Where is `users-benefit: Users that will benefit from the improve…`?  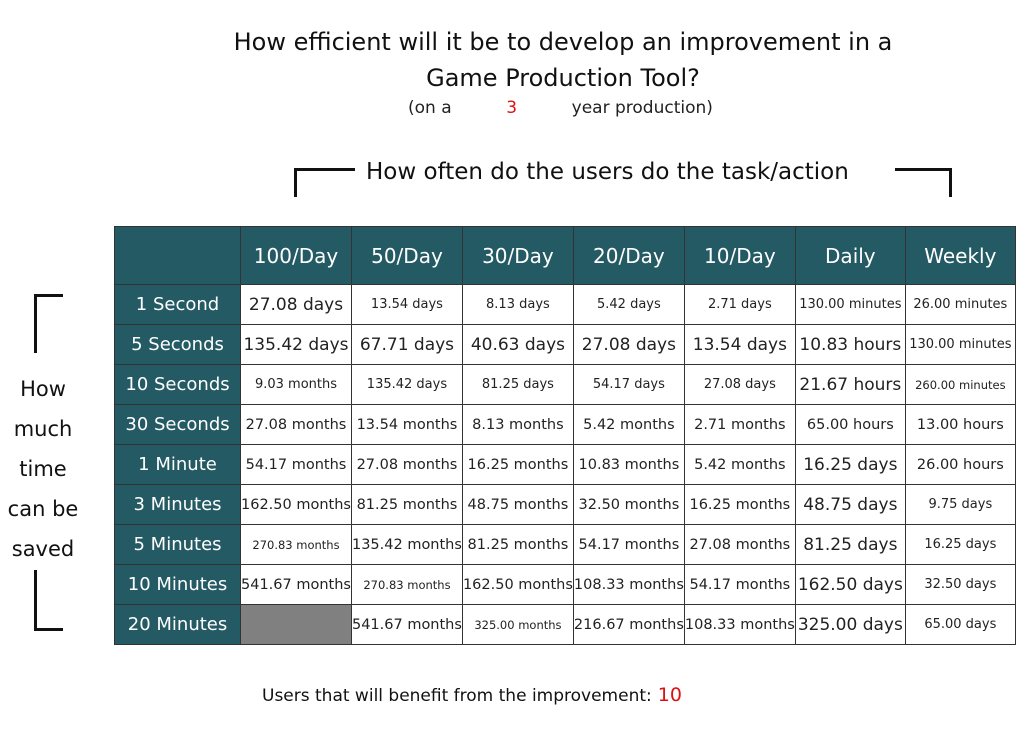 users-benefit: Users that will benefit from the improve… is located at coordinates (472, 695).